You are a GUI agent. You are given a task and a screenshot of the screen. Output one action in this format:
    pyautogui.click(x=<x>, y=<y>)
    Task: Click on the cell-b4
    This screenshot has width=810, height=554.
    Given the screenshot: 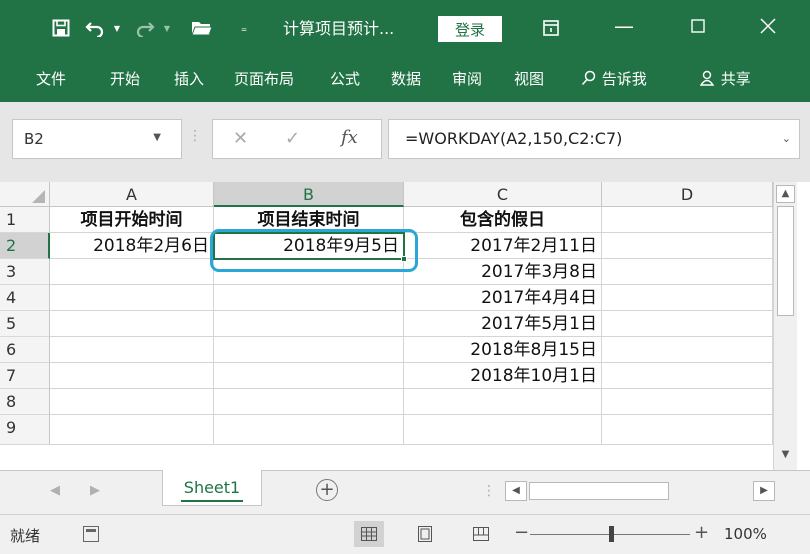 What is the action you would take?
    pyautogui.click(x=309, y=298)
    